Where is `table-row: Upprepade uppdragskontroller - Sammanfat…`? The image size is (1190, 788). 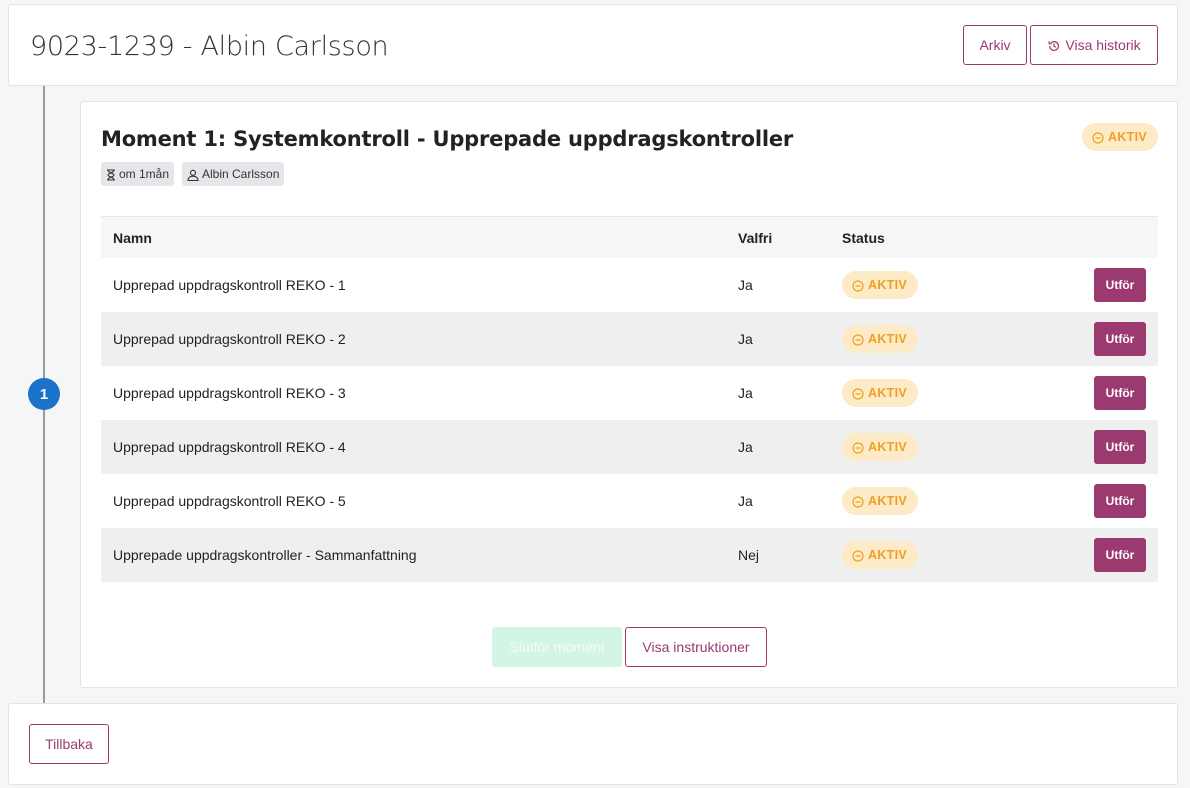 table-row: Upprepade uppdragskontroller - Sammanfat… is located at coordinates (629, 555).